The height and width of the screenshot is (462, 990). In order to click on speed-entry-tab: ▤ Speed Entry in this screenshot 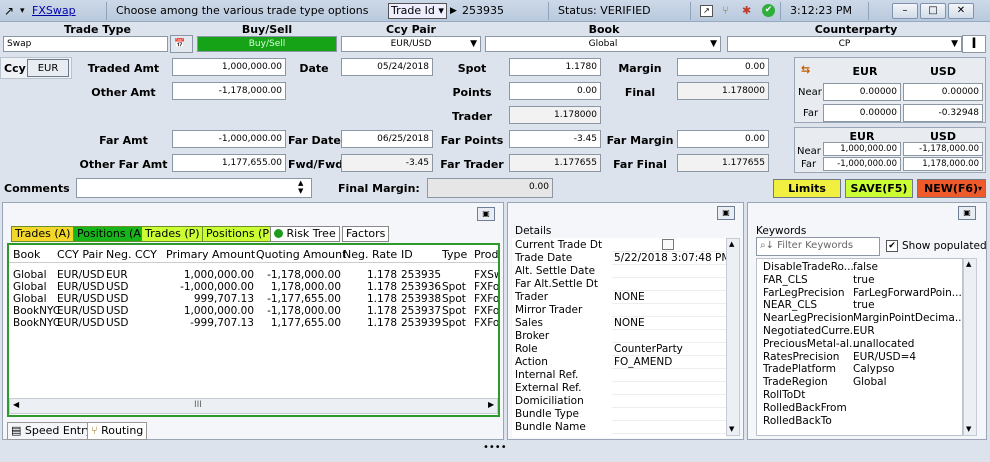, I will do `click(52, 431)`.